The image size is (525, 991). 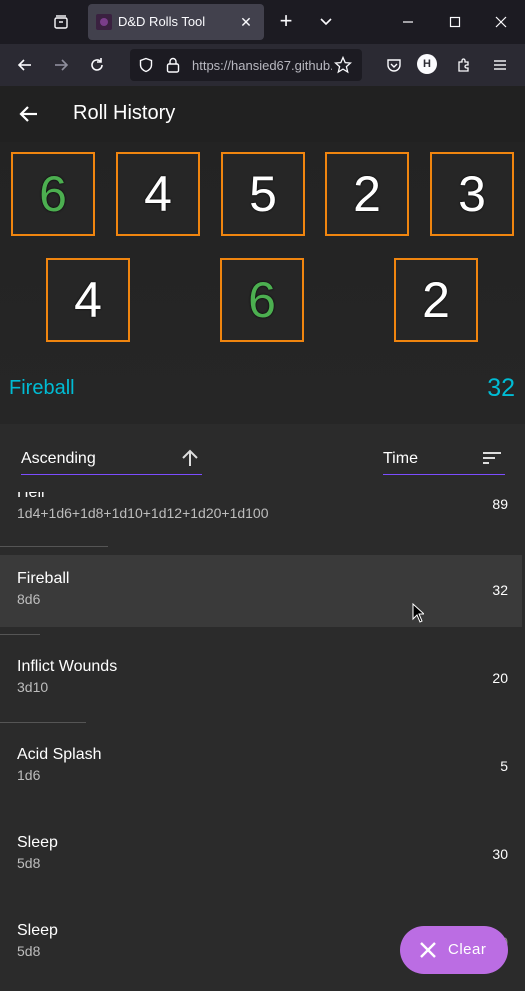 What do you see at coordinates (143, 513) in the screenshot?
I see `roll-dice: 1d4+1d6+1d8+1d10+1d12+1d20+1d100` at bounding box center [143, 513].